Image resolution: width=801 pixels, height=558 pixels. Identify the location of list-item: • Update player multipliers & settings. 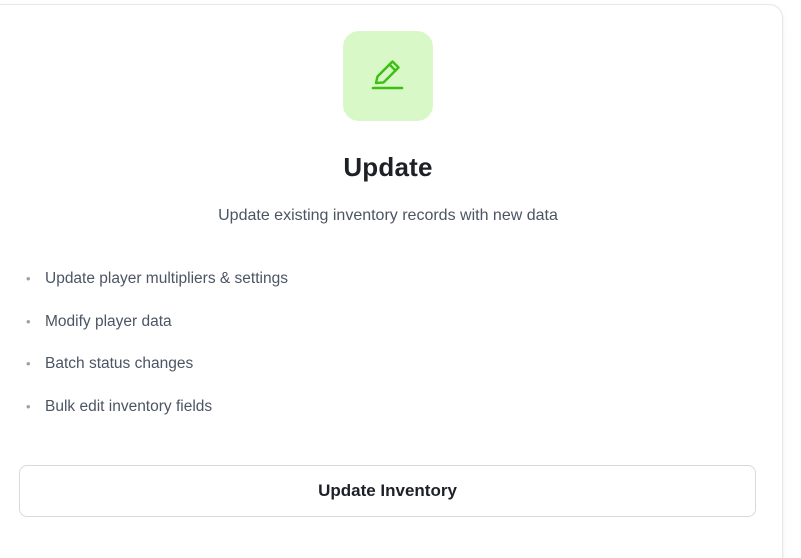
(157, 287).